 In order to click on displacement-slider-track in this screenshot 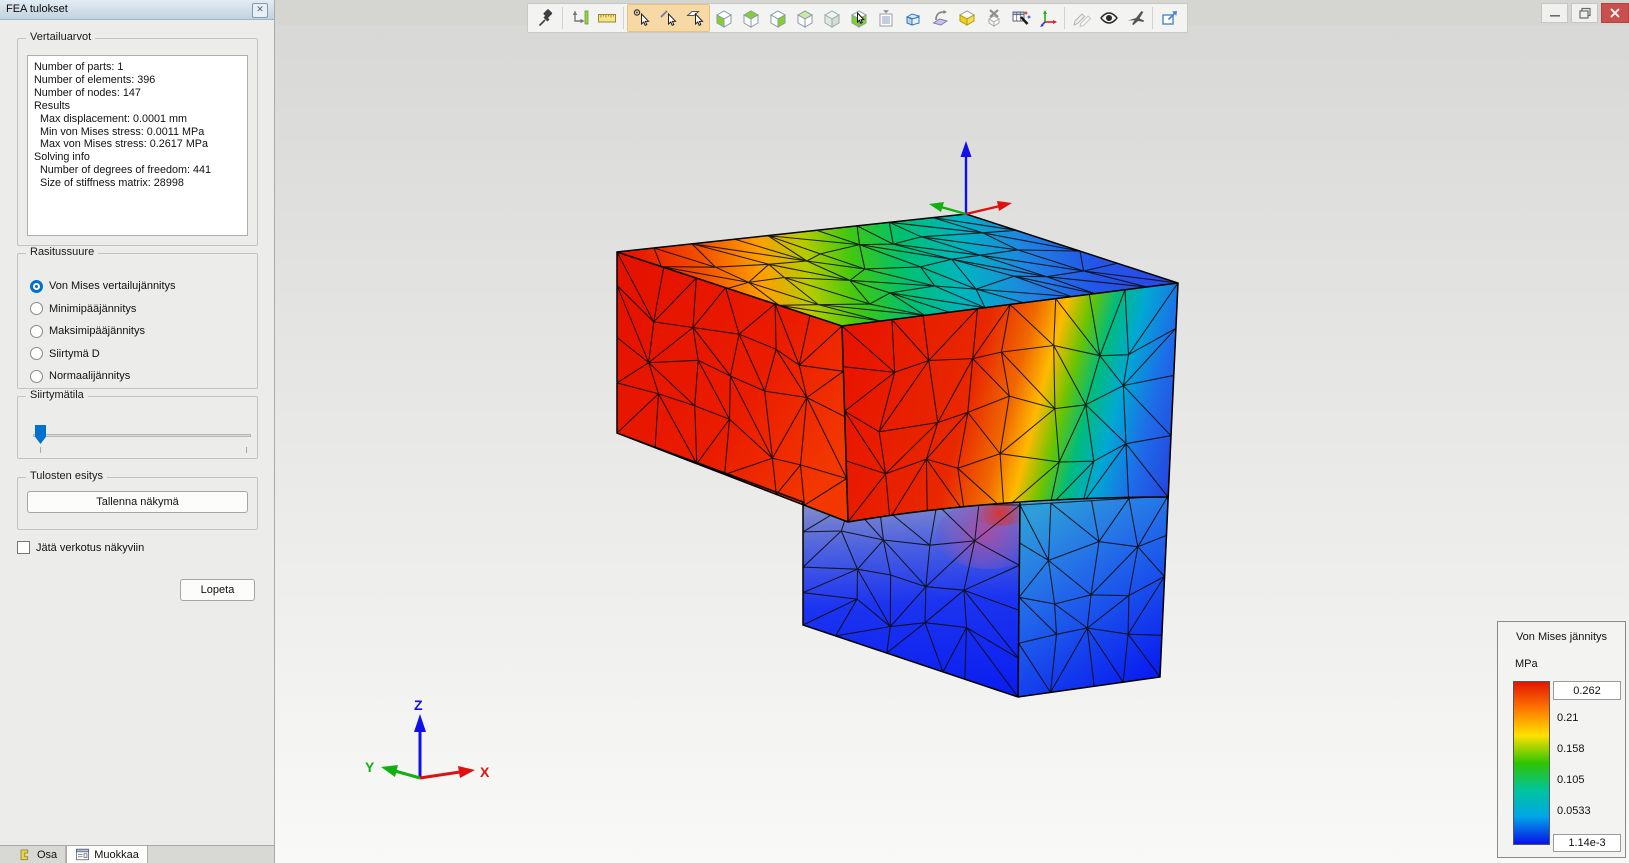, I will do `click(142, 435)`.